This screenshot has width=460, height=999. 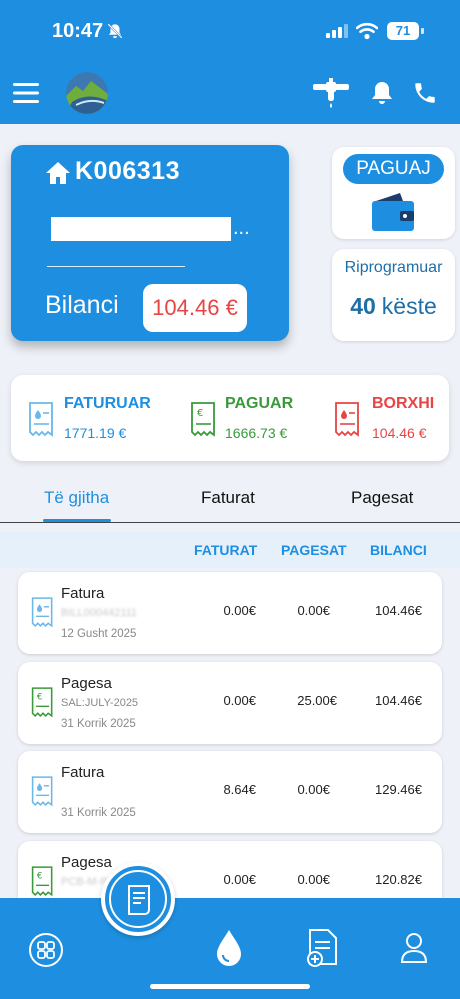 What do you see at coordinates (141, 229) in the screenshot?
I see `account-name-redacted` at bounding box center [141, 229].